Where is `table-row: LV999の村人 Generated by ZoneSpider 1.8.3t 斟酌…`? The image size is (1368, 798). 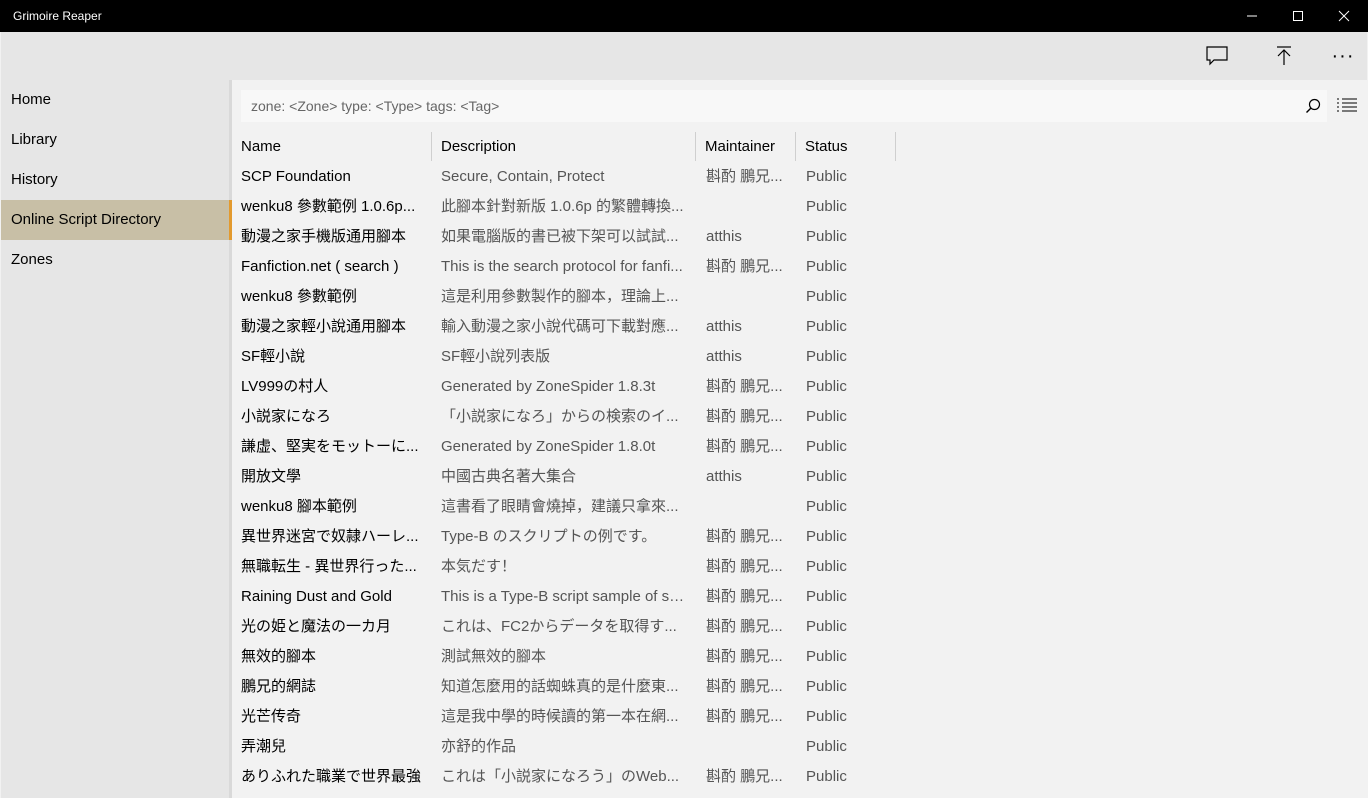
table-row: LV999の村人 Generated by ZoneSpider 1.8.3t 斟酌… is located at coordinates (582, 387).